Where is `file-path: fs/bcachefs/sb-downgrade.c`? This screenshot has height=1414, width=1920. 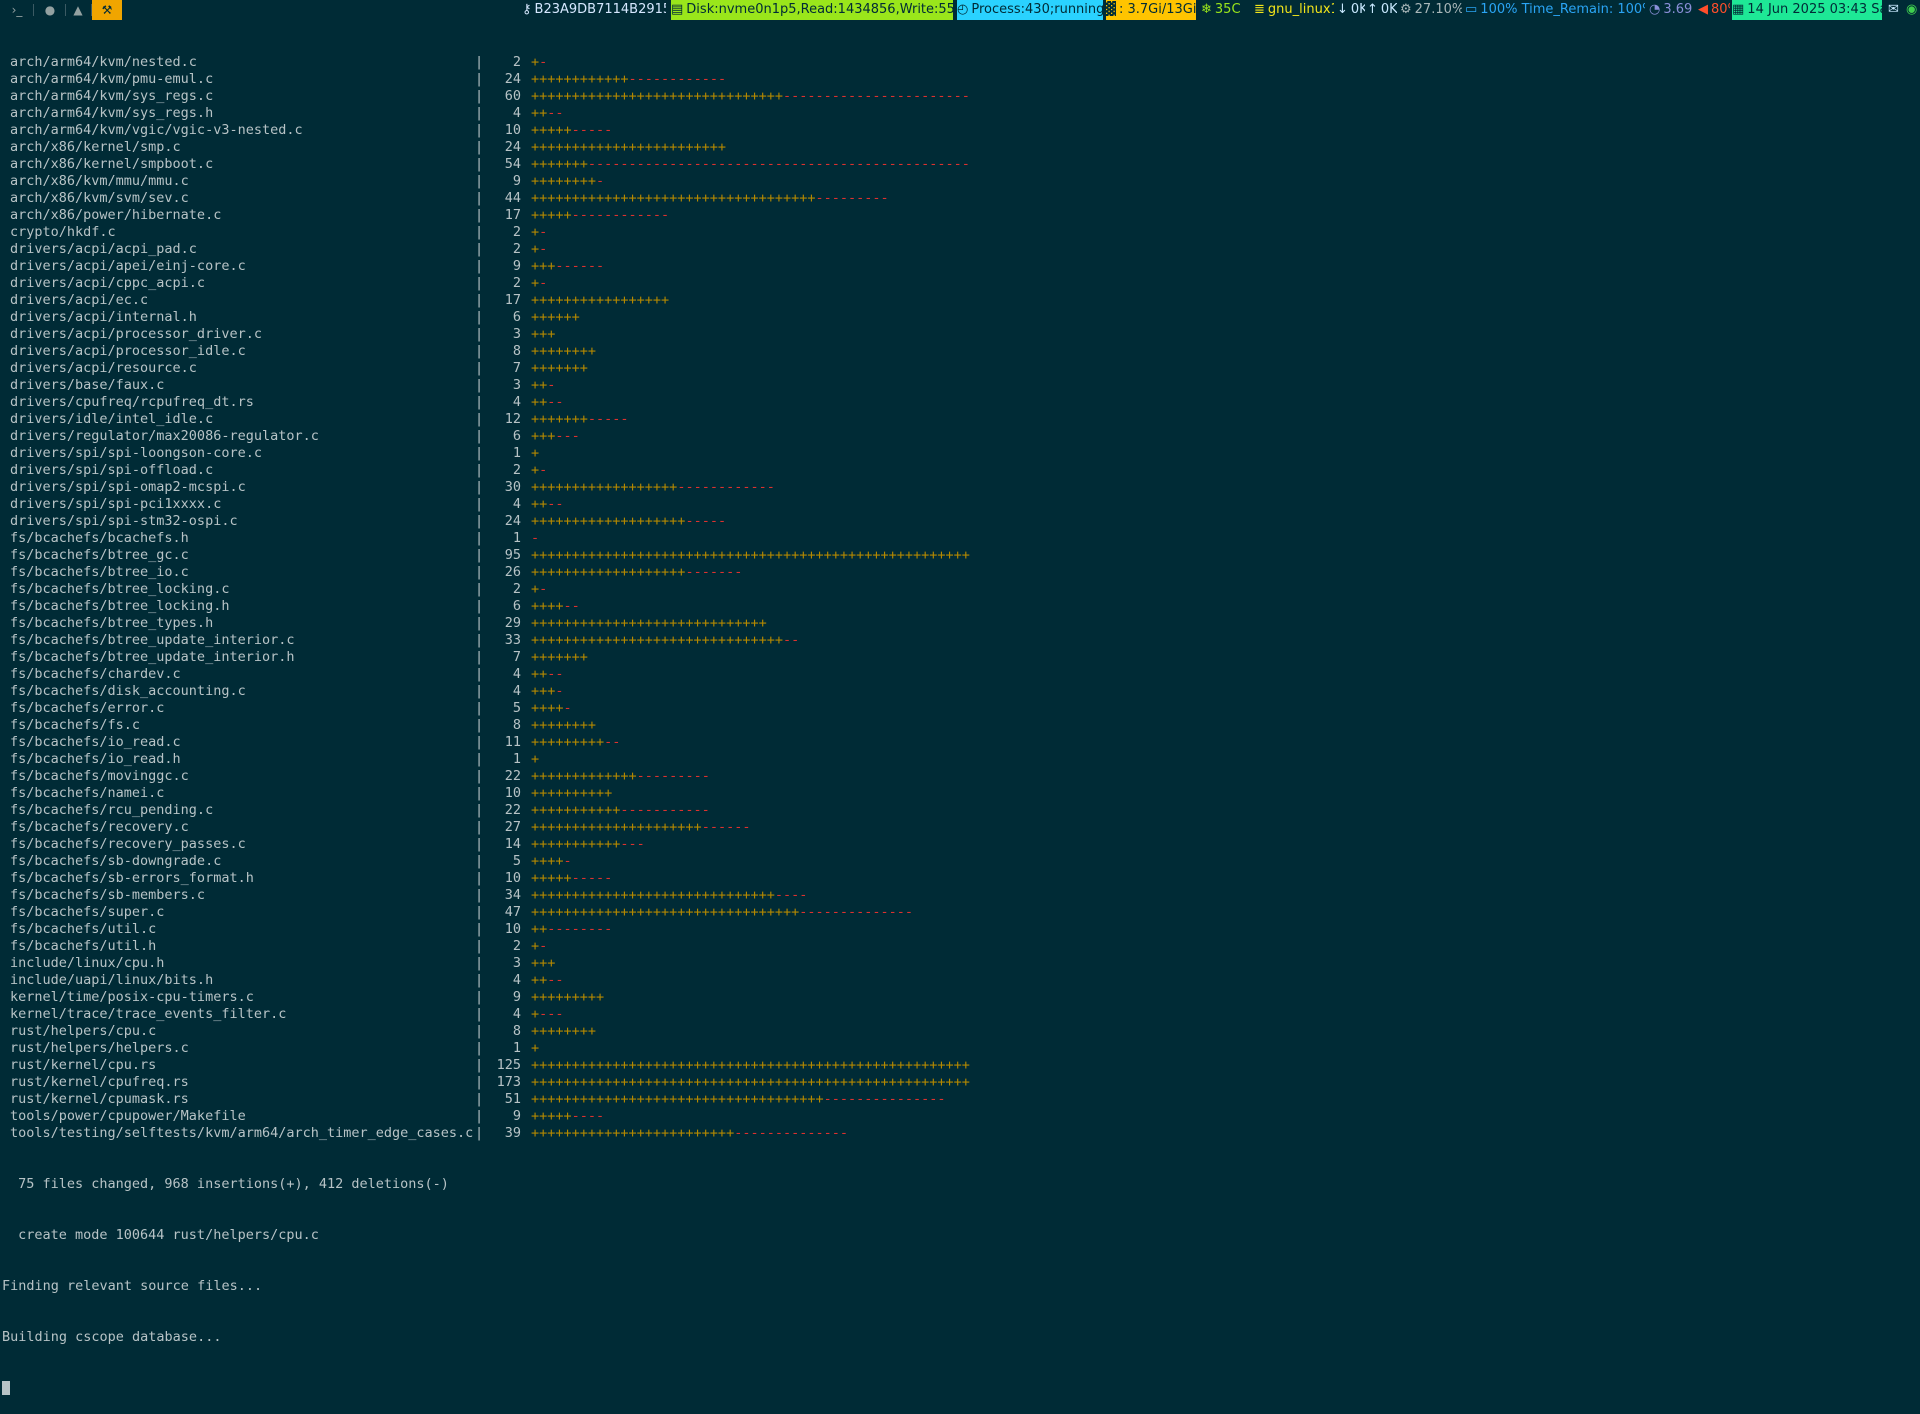
file-path: fs/bcachefs/sb-downgrade.c is located at coordinates (116, 861).